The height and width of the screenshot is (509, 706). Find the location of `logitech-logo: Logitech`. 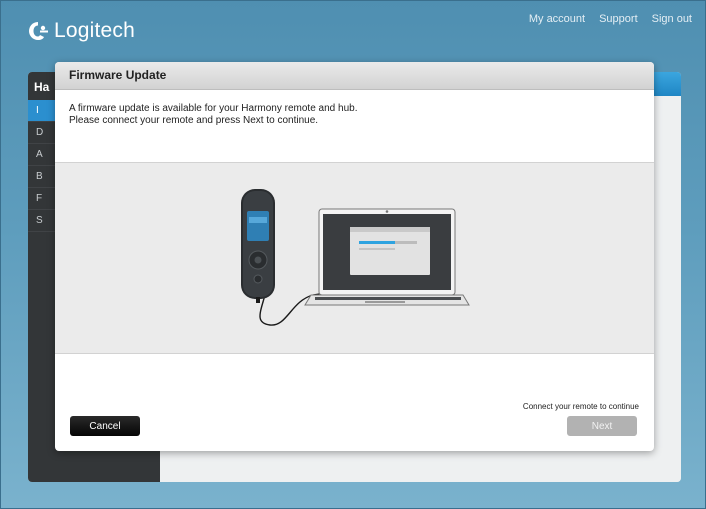

logitech-logo: Logitech is located at coordinates (80, 31).